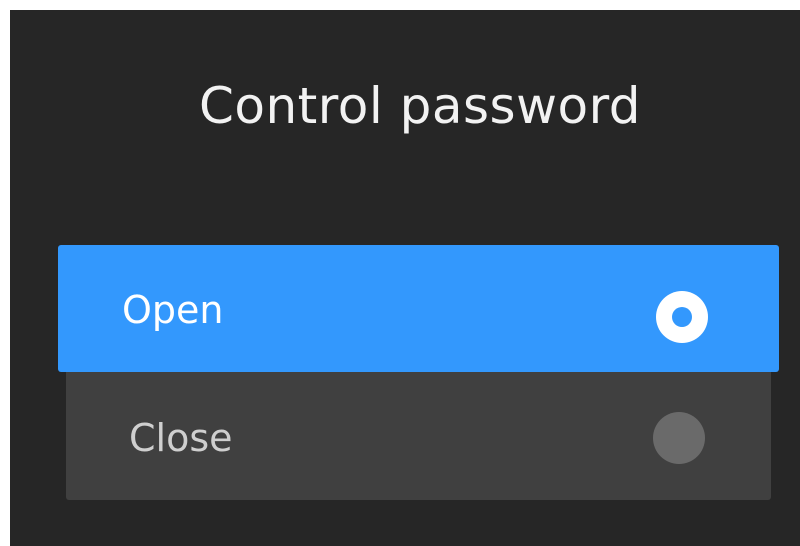 The height and width of the screenshot is (546, 800). What do you see at coordinates (181, 438) in the screenshot?
I see `option-close-label: Close` at bounding box center [181, 438].